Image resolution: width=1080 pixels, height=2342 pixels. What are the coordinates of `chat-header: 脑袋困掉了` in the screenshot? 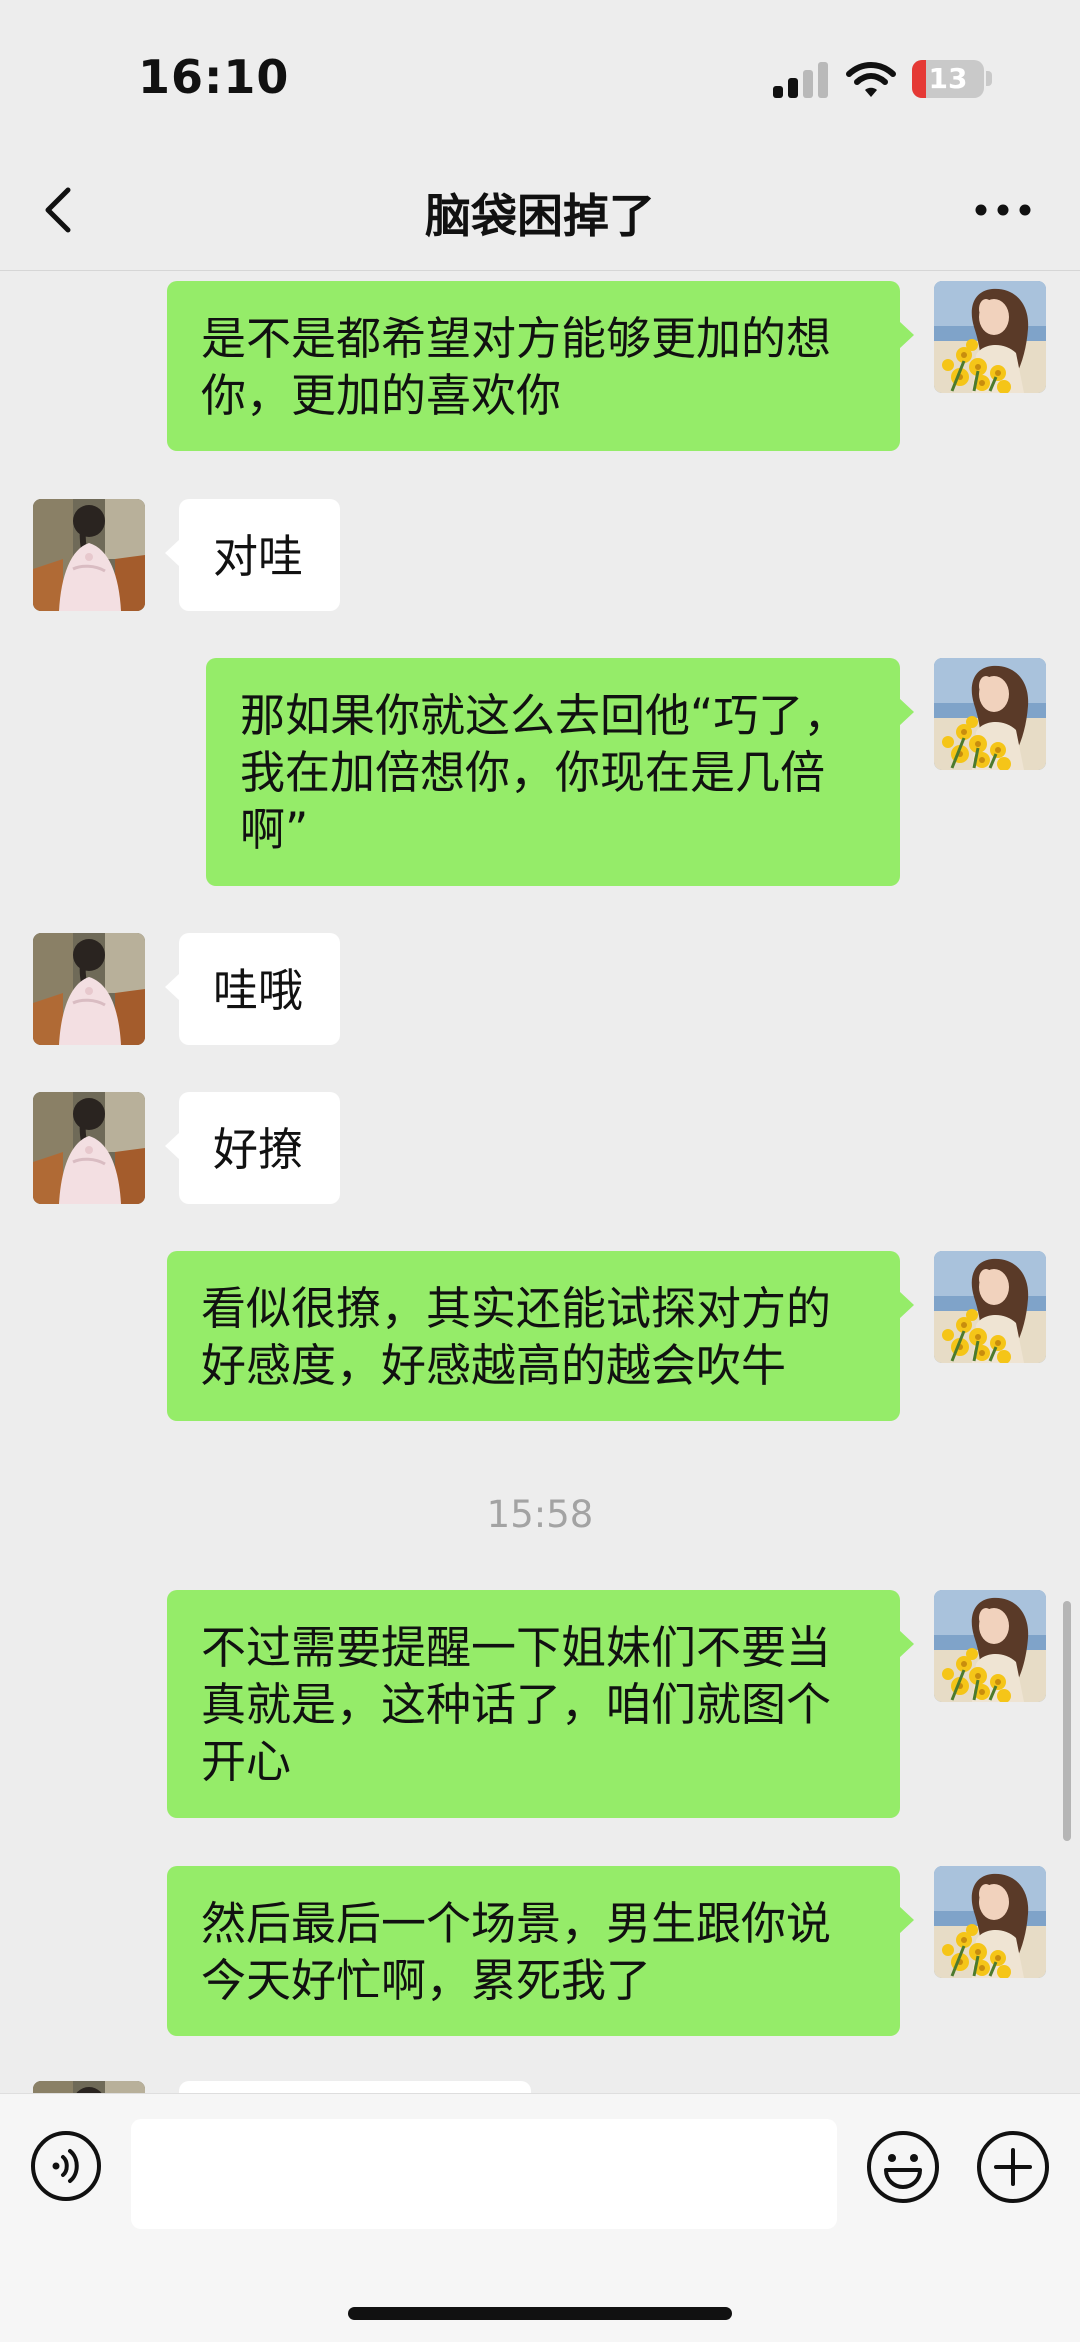 It's located at (540, 210).